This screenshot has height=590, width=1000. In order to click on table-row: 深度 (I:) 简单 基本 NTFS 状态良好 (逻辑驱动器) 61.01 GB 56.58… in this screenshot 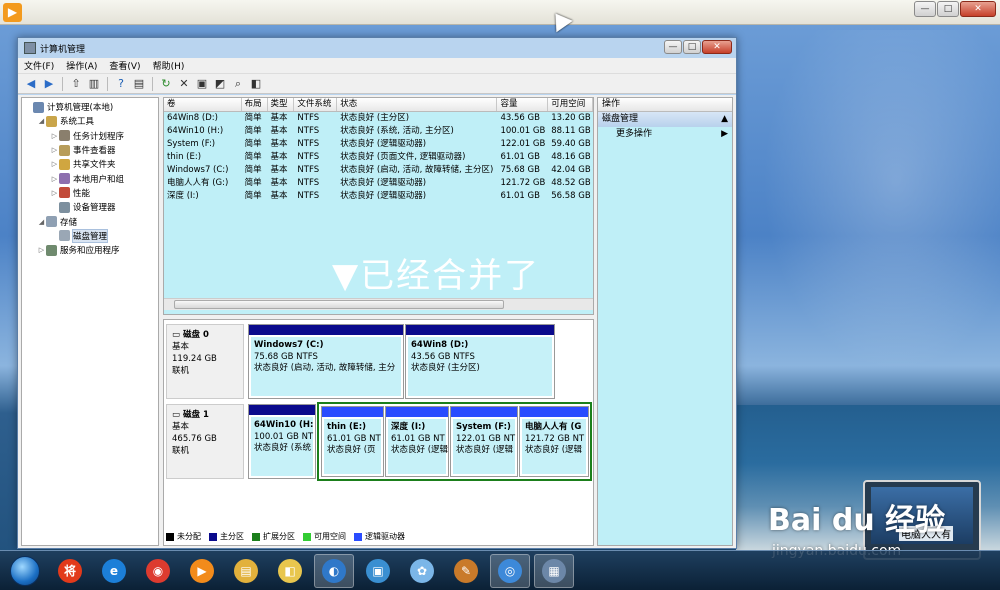, I will do `click(378, 196)`.